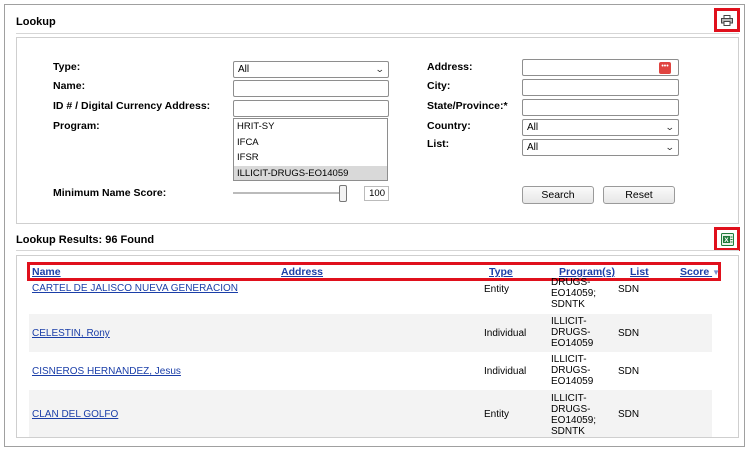  I want to click on search-button: Search, so click(558, 195).